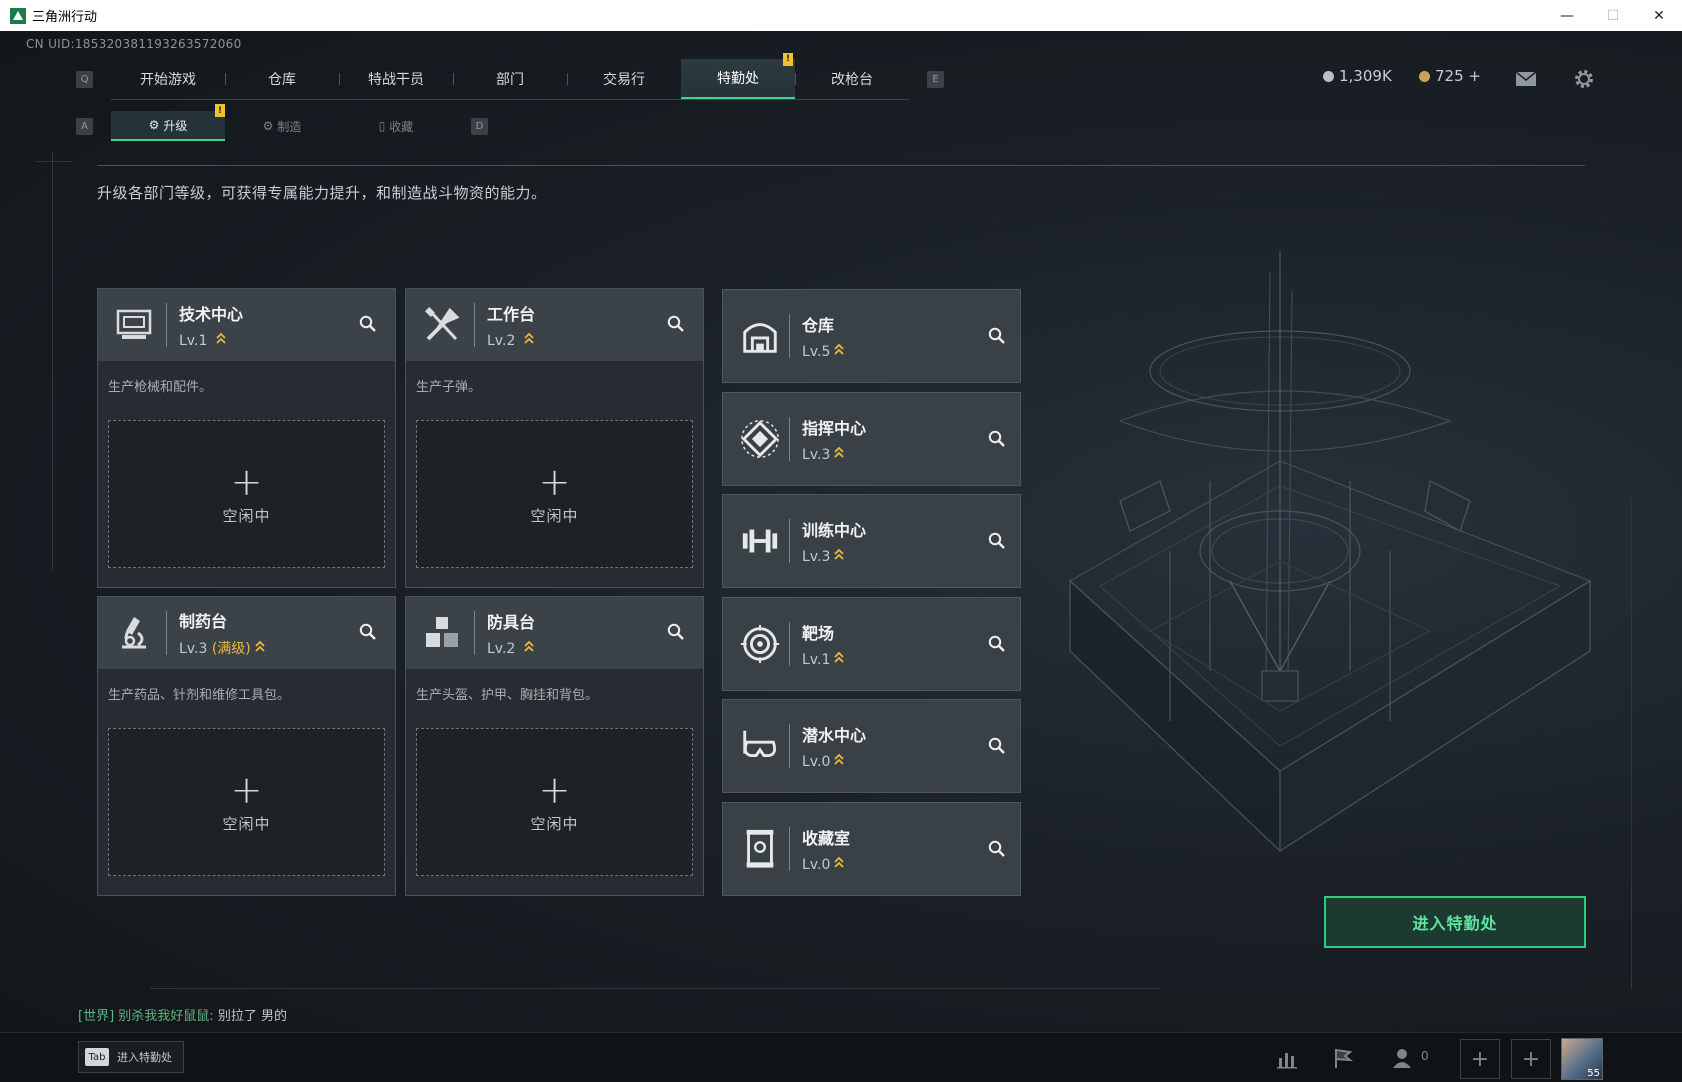 Image resolution: width=1682 pixels, height=1082 pixels. What do you see at coordinates (134, 44) in the screenshot?
I see `player-uid: CN UID:1853203811932635720​60` at bounding box center [134, 44].